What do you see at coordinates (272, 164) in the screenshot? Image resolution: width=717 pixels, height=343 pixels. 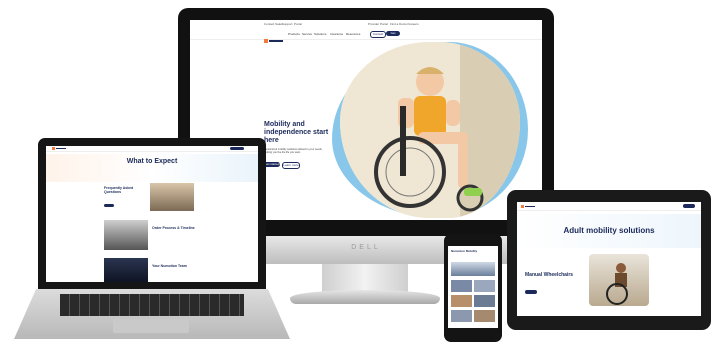 I see `hero-primary-button: Get started` at bounding box center [272, 164].